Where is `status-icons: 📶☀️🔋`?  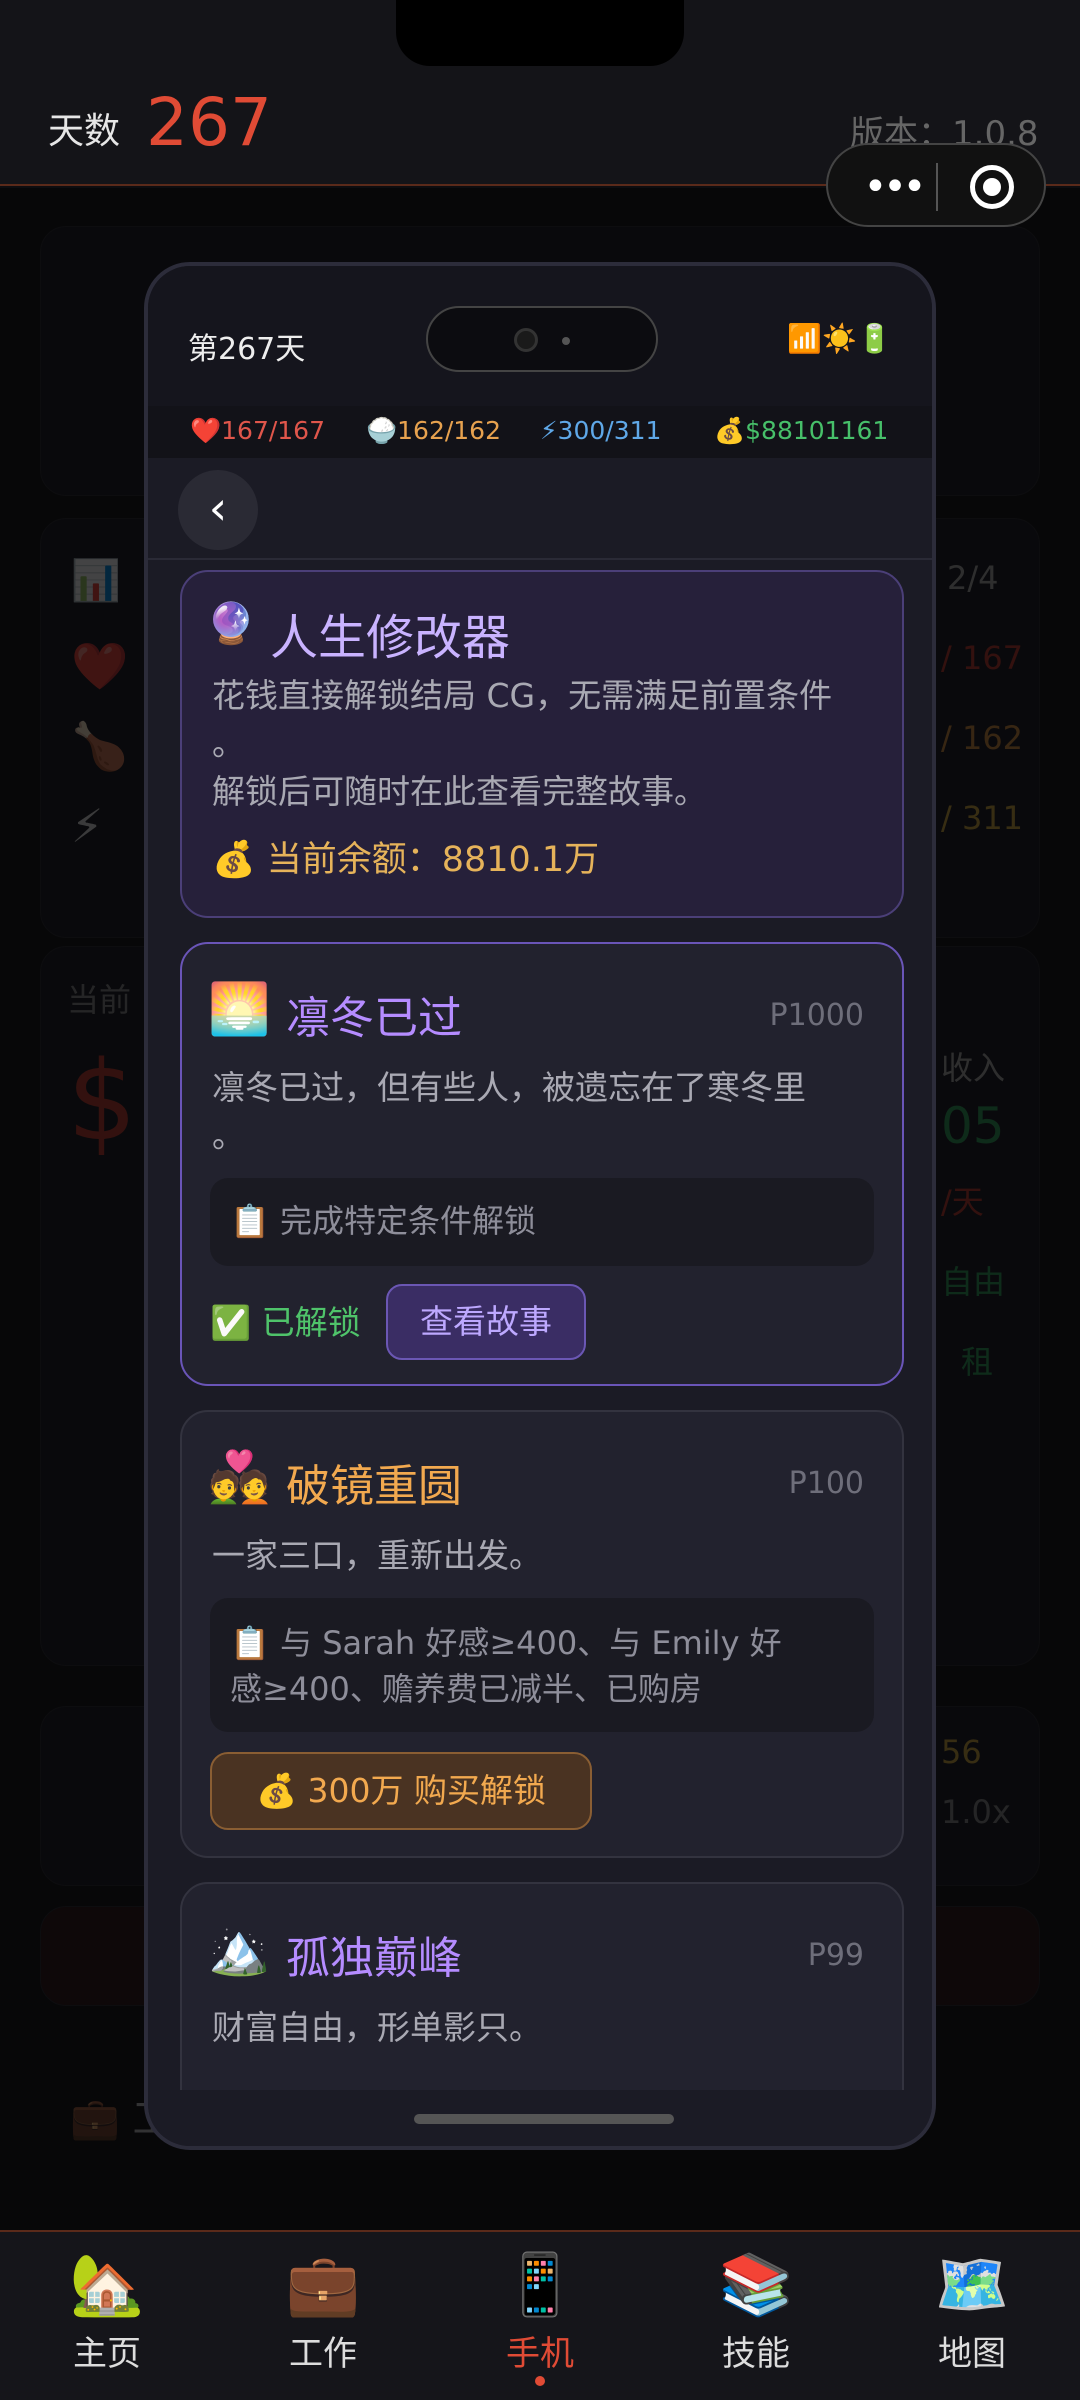
status-icons: 📶☀️🔋 is located at coordinates (839, 338).